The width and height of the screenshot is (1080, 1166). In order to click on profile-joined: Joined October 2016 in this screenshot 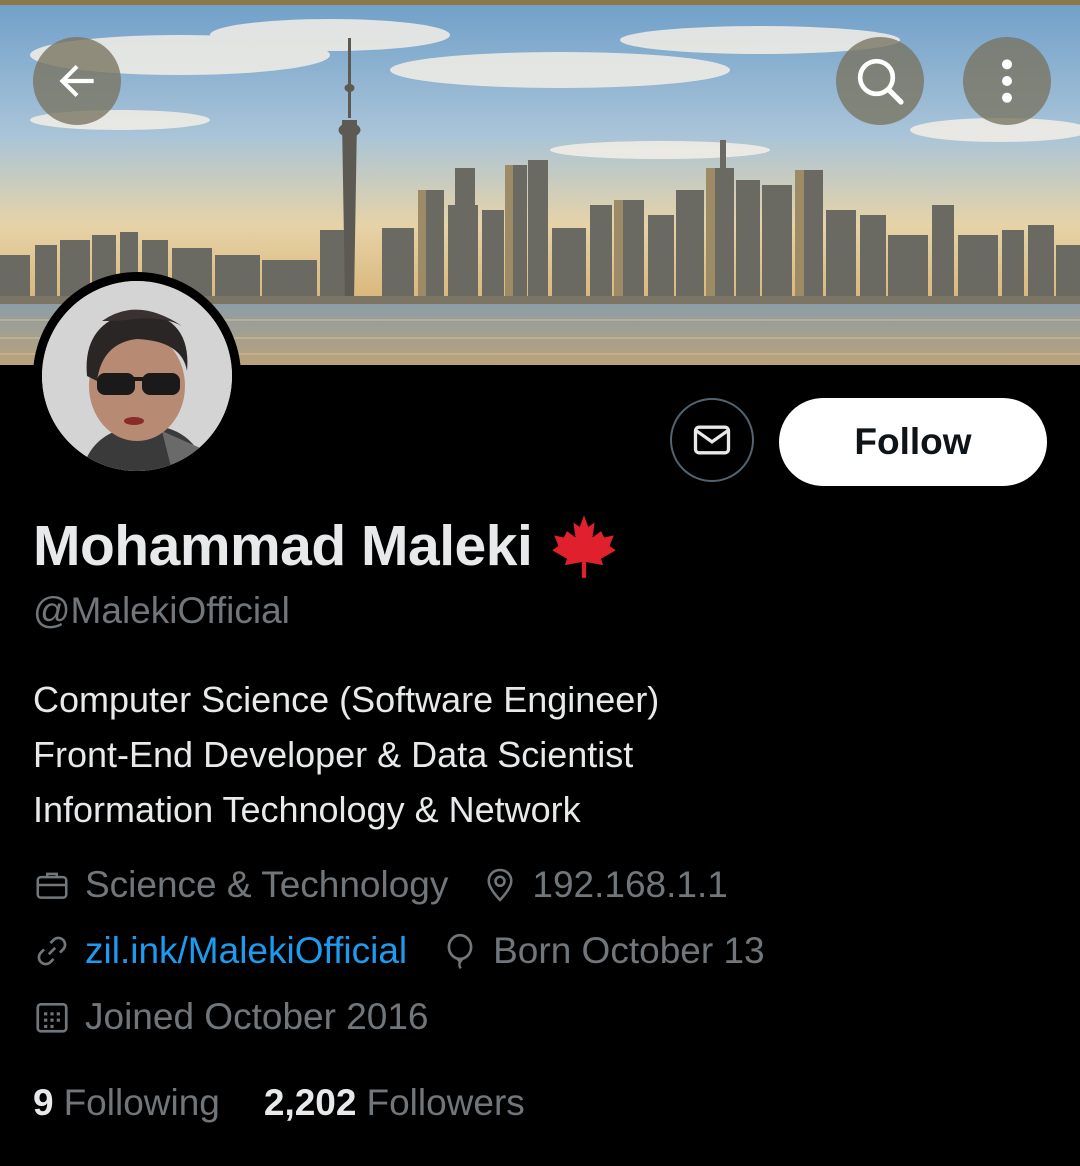, I will do `click(231, 1017)`.